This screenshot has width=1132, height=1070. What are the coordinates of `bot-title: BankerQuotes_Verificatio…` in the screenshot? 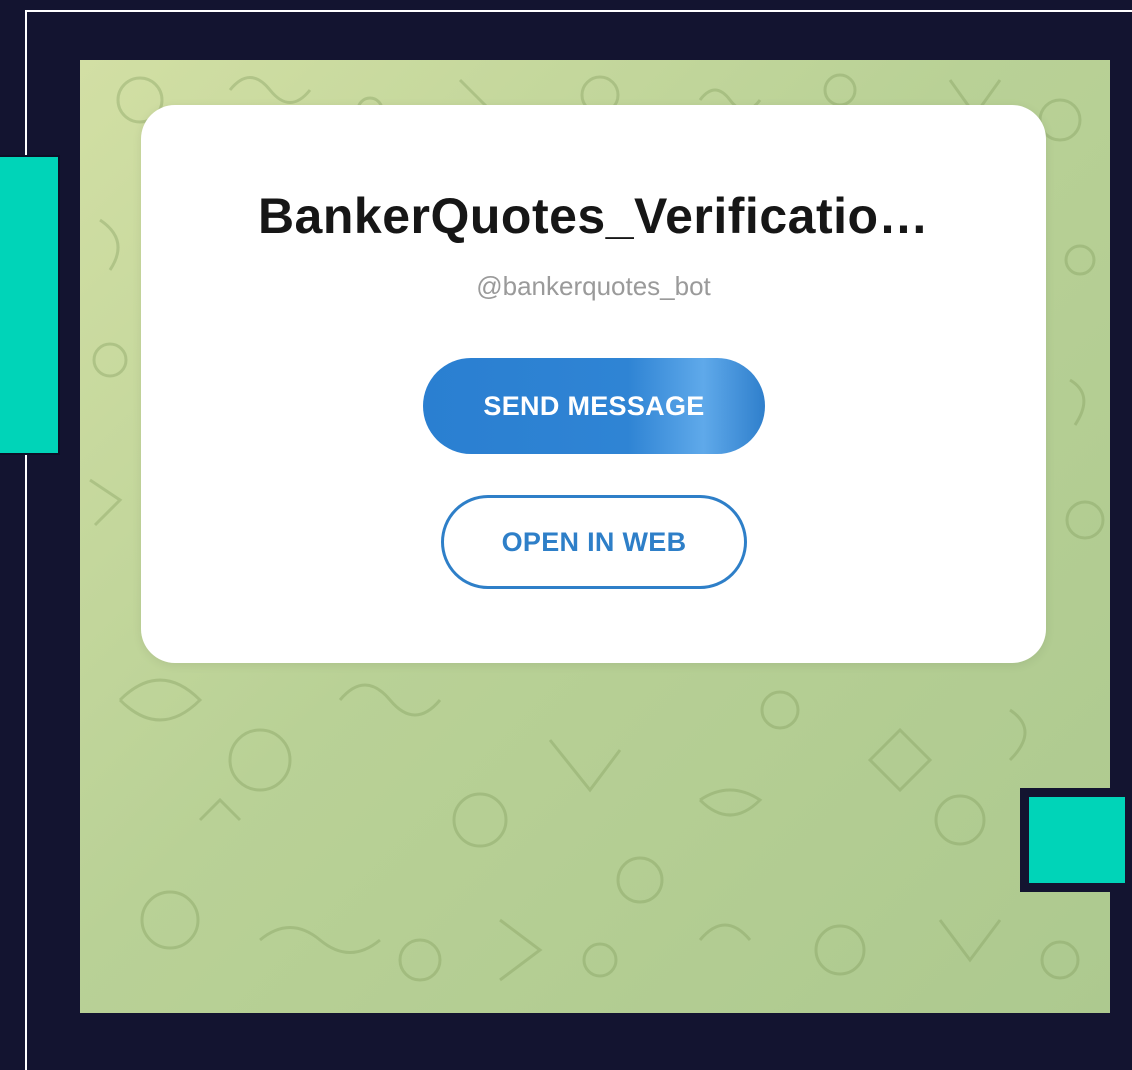 It's located at (593, 216).